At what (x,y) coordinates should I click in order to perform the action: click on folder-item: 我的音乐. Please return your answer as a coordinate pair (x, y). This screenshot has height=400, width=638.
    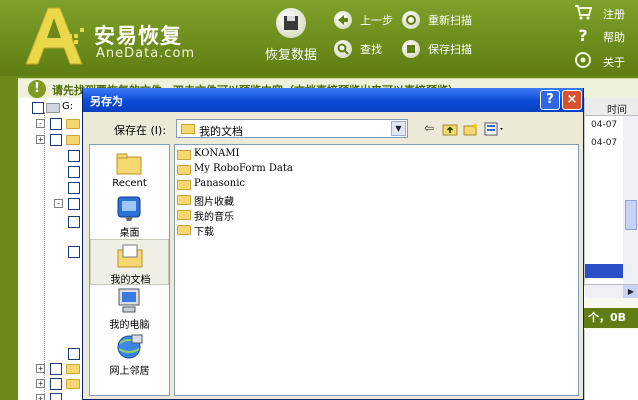
    Looking at the image, I should click on (252, 215).